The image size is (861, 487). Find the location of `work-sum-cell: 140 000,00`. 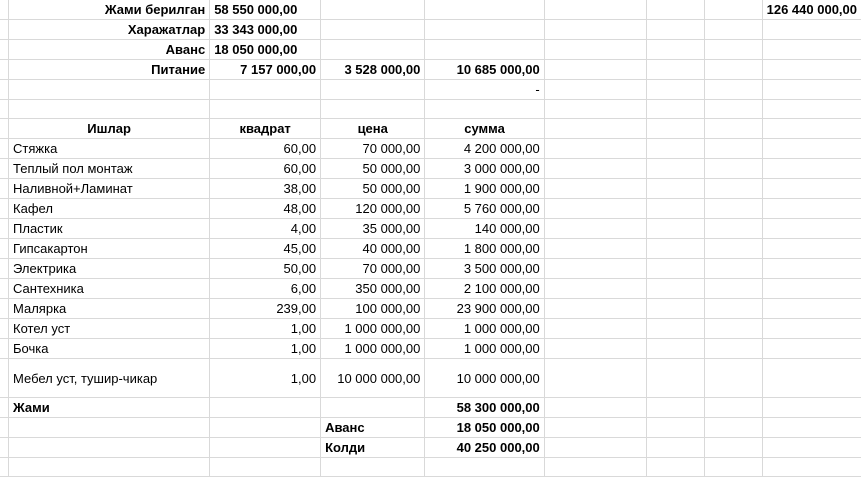

work-sum-cell: 140 000,00 is located at coordinates (484, 228).